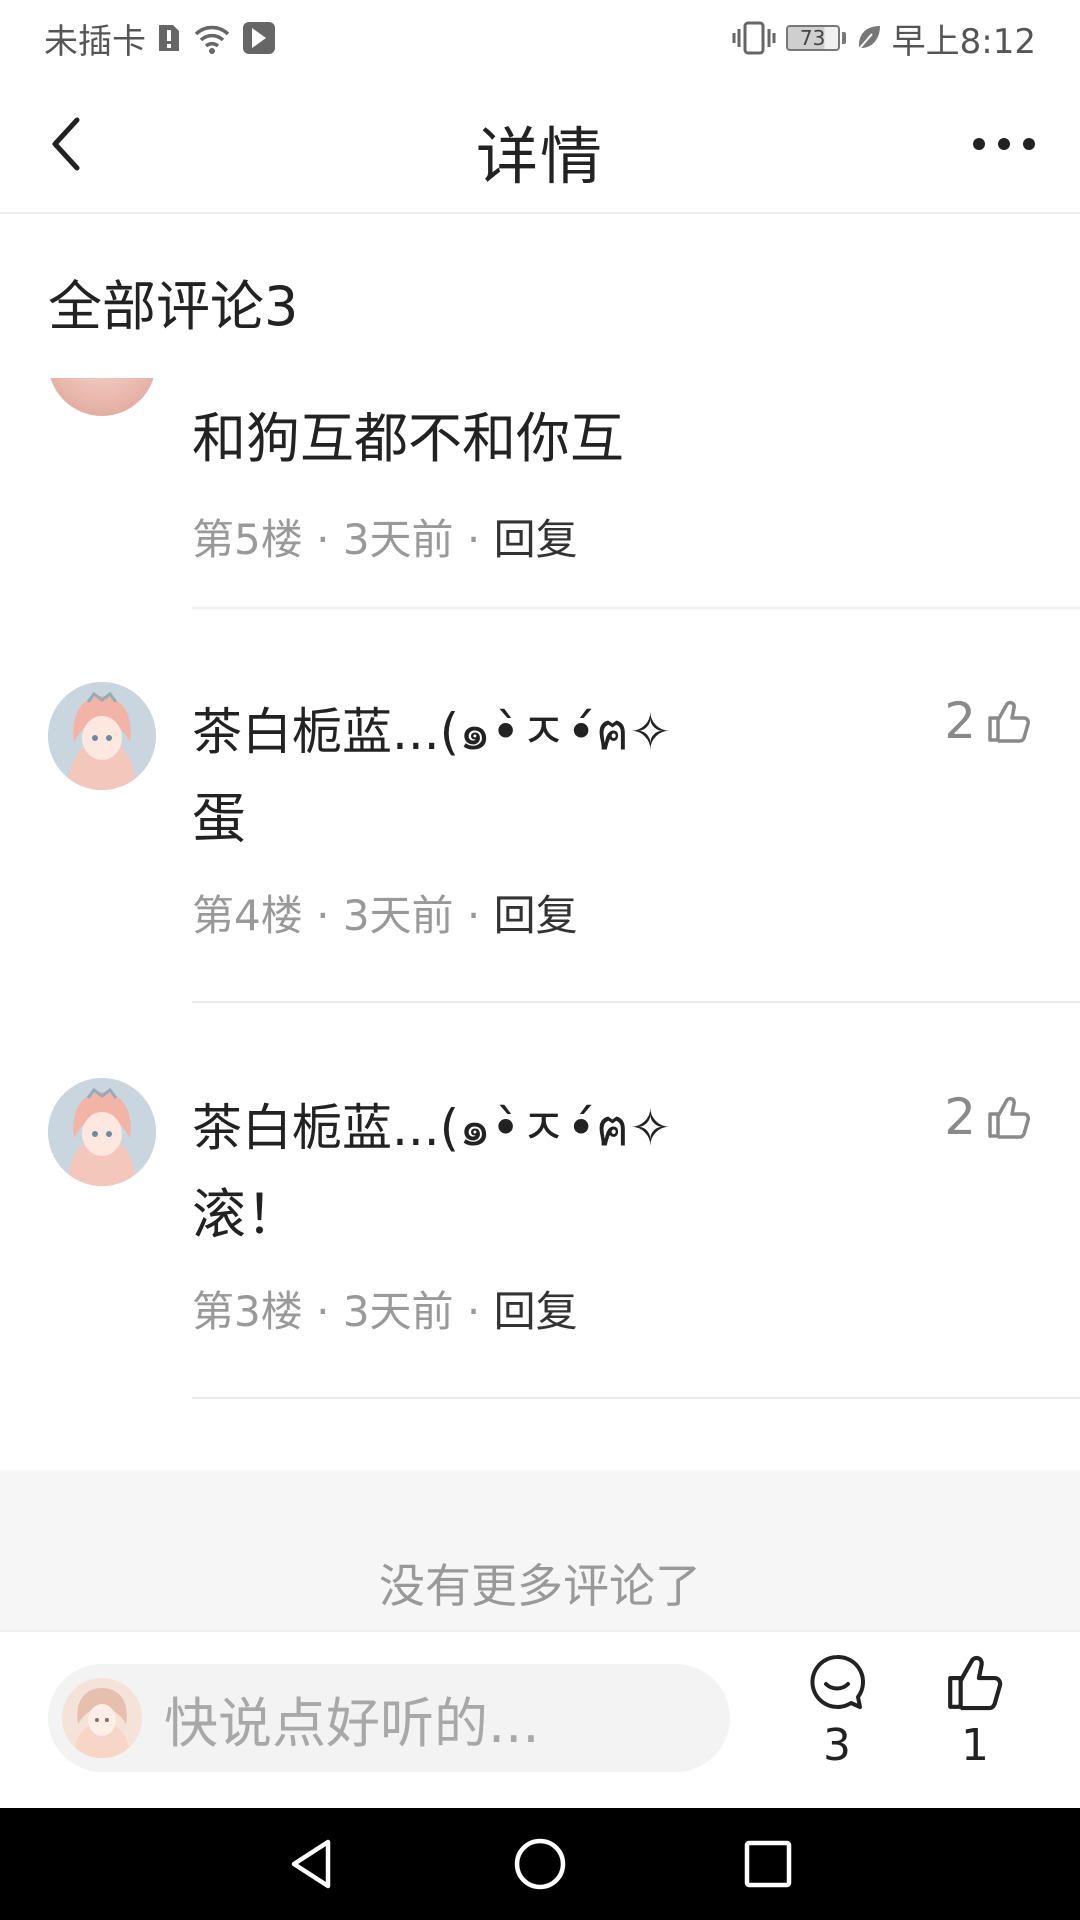 The width and height of the screenshot is (1080, 1920). What do you see at coordinates (95, 41) in the screenshot?
I see `carrier-label: 未插卡` at bounding box center [95, 41].